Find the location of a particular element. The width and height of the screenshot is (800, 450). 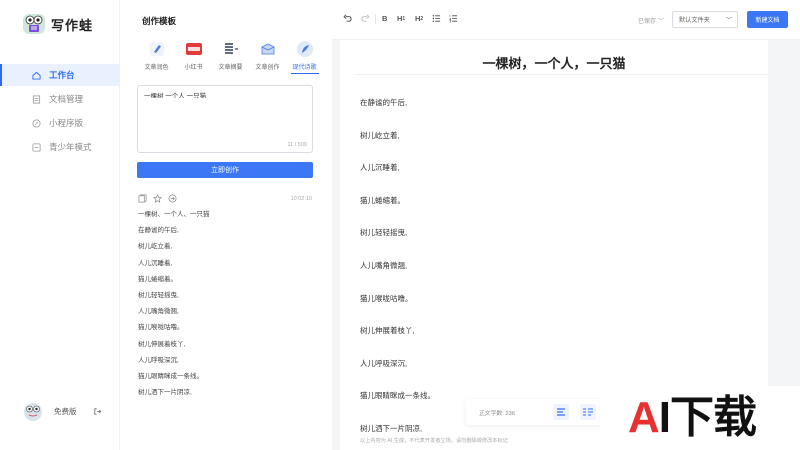

watermark-a: A is located at coordinates (644, 417).